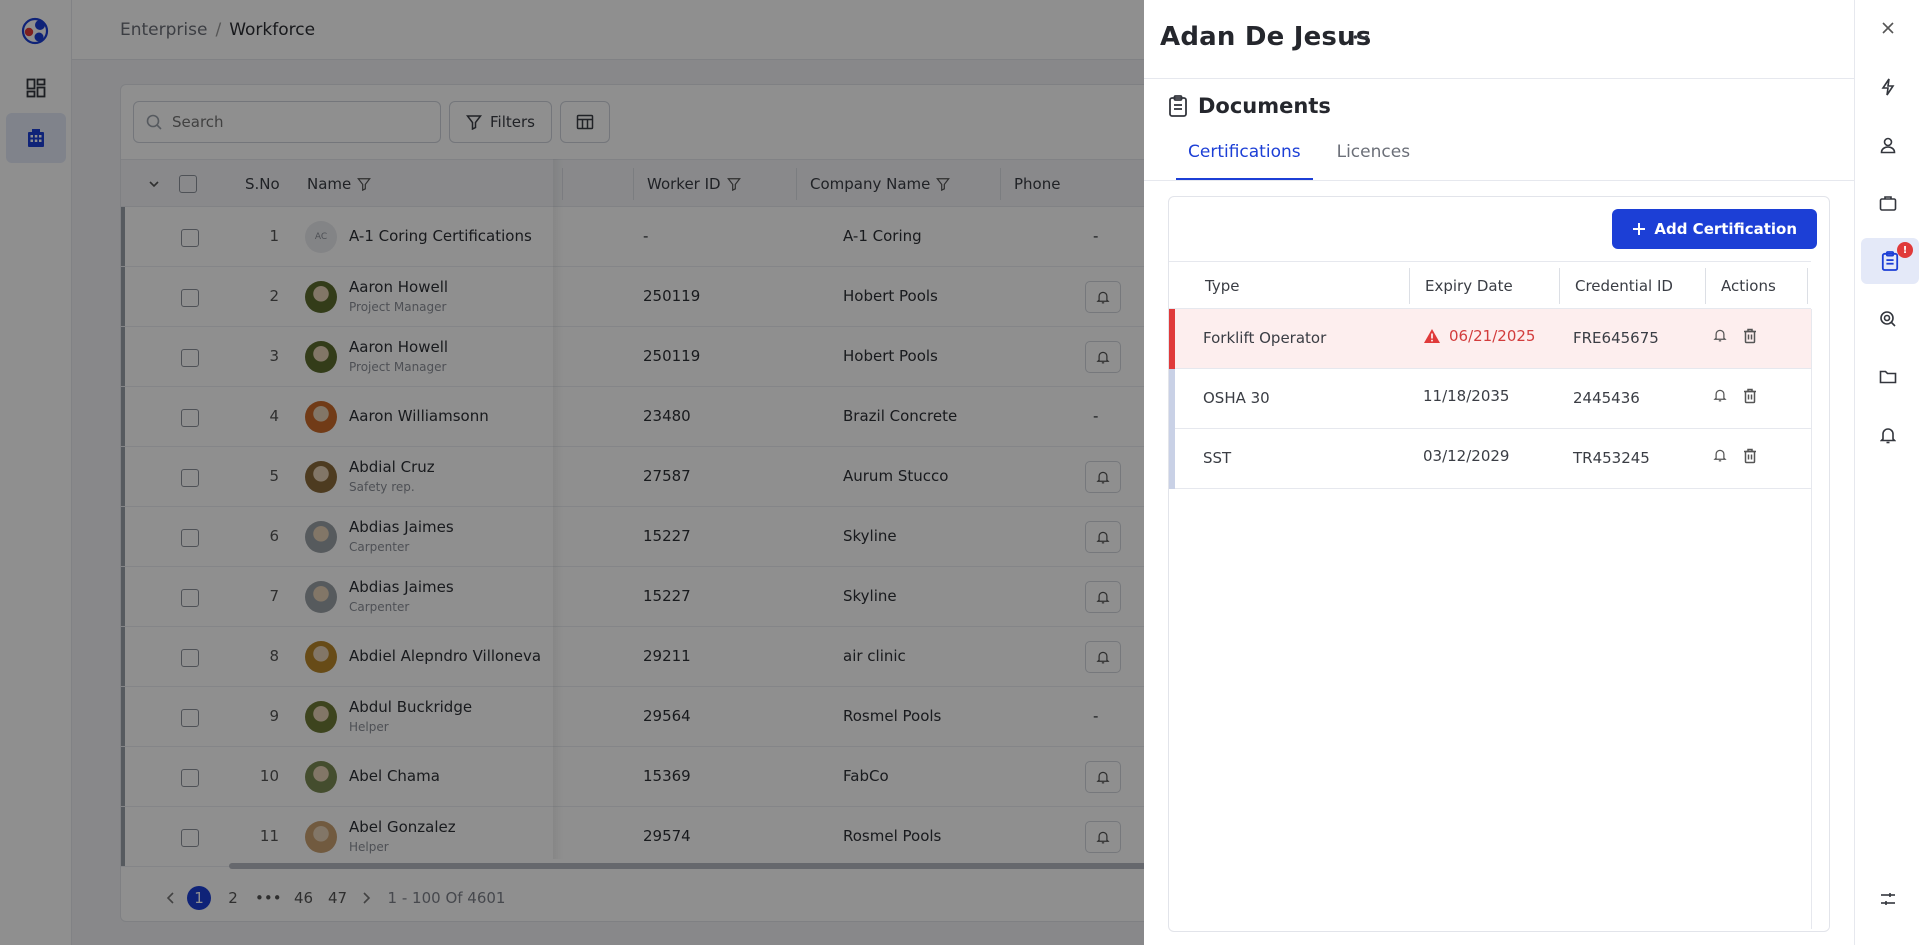 Image resolution: width=1920 pixels, height=945 pixels. Describe the element at coordinates (1244, 160) in the screenshot. I see `tab-certifications: Certifications` at that location.